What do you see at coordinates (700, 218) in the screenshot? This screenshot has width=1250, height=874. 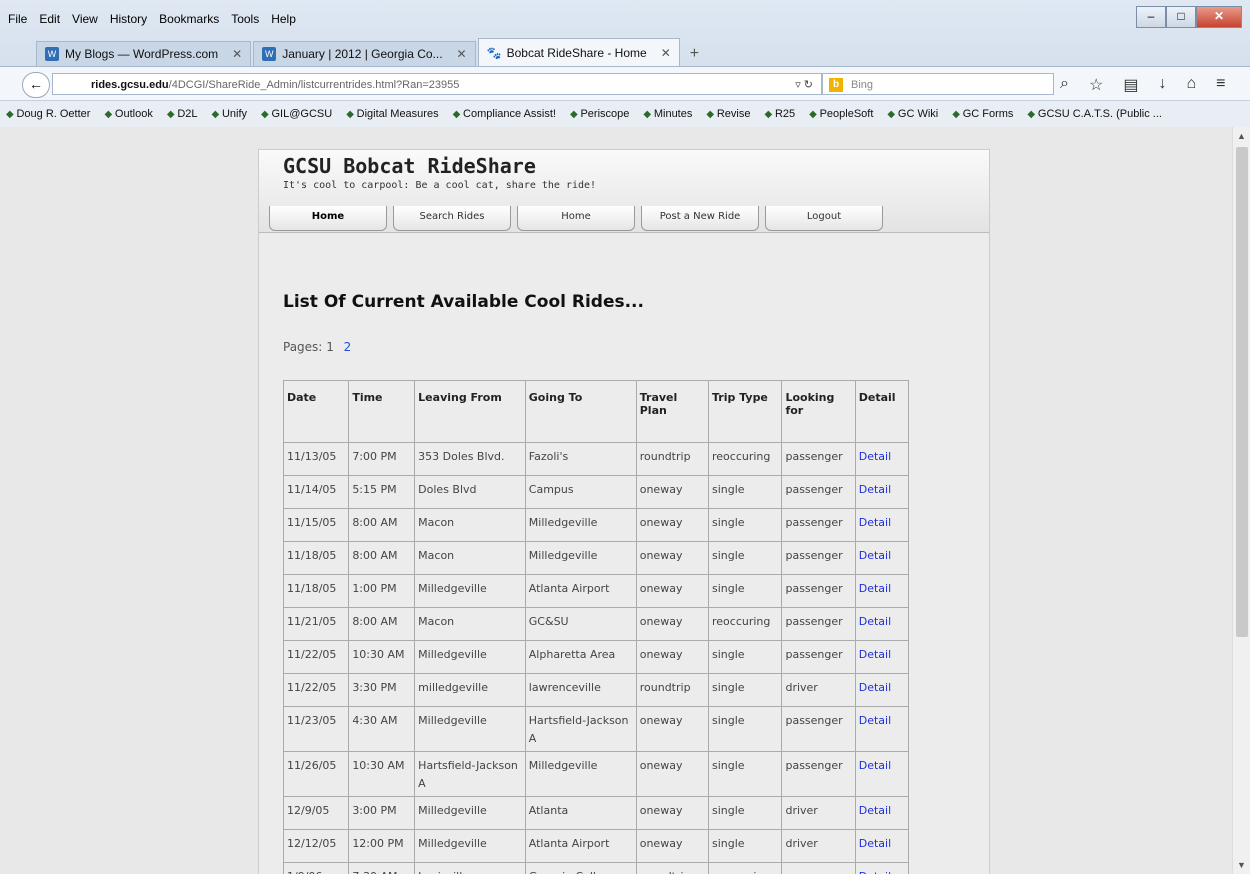 I see `nav-tab-post-a-new-ride: Post a New Ride` at bounding box center [700, 218].